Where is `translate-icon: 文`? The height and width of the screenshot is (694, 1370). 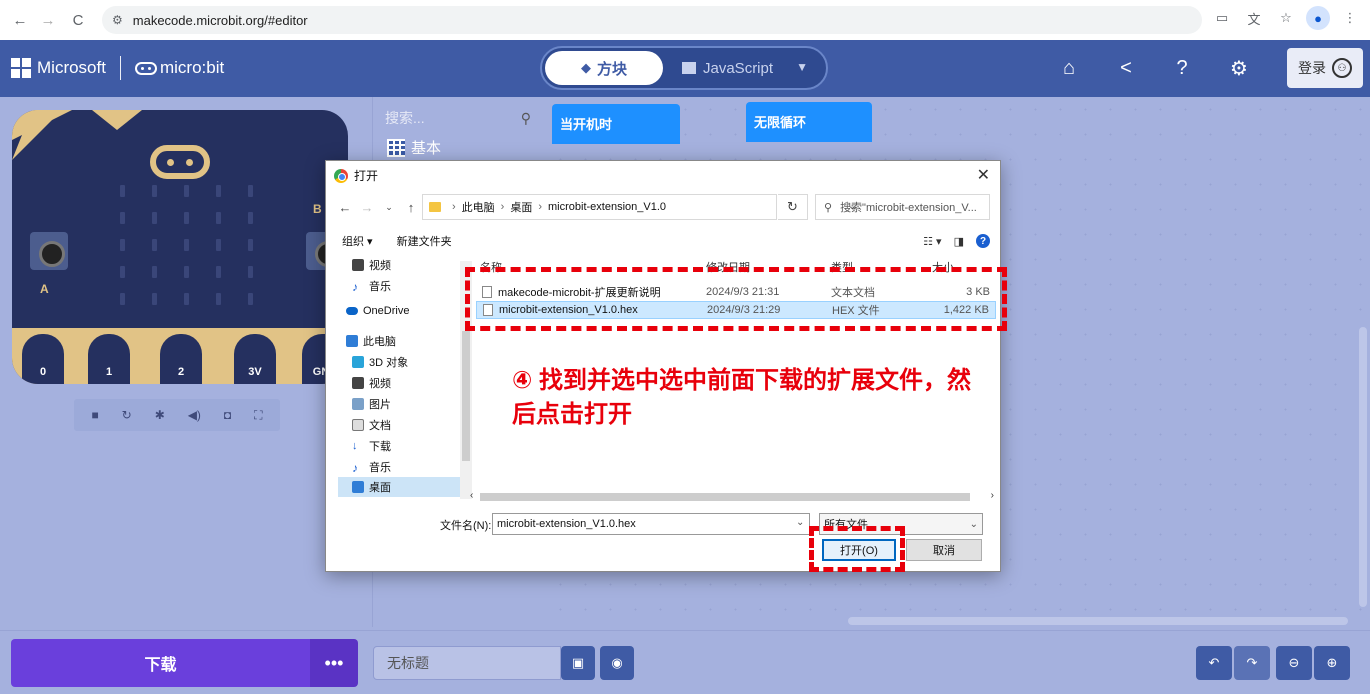
translate-icon: 文 is located at coordinates (1254, 18).